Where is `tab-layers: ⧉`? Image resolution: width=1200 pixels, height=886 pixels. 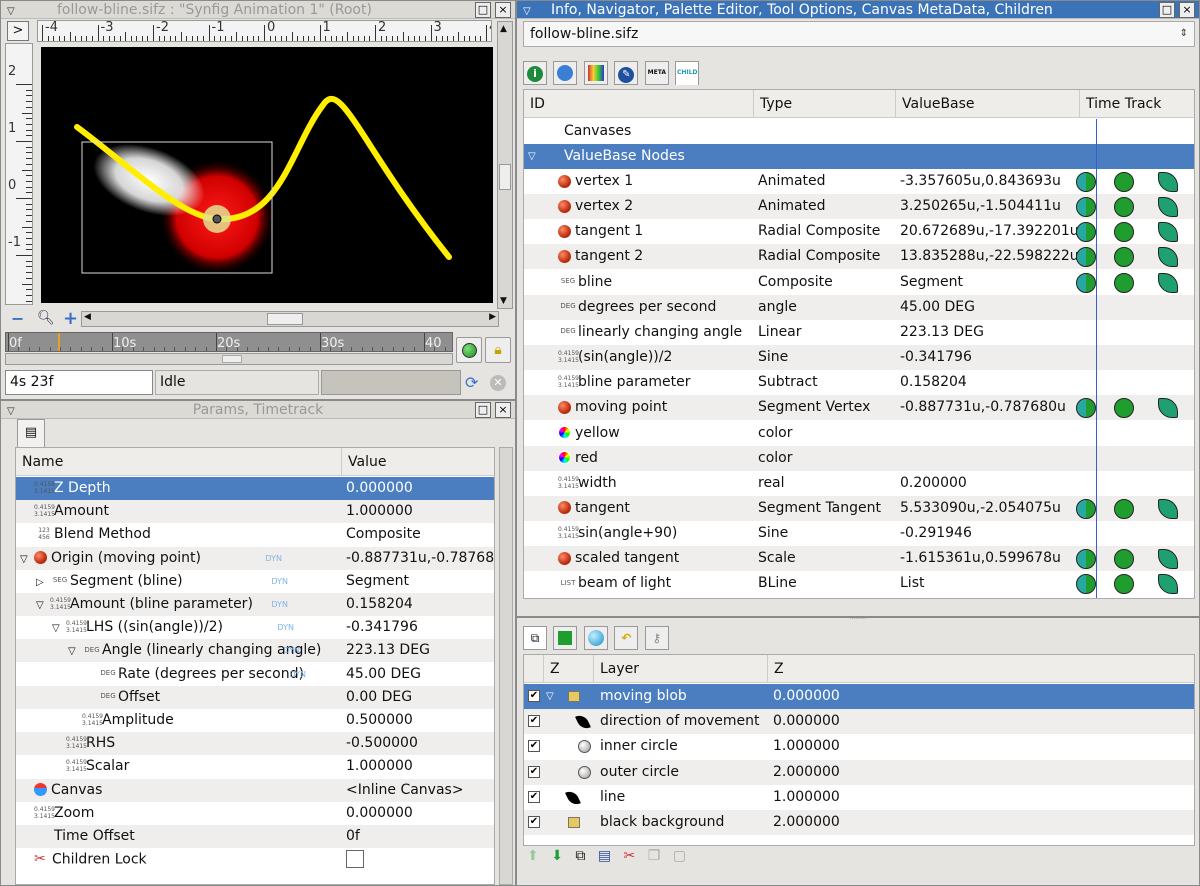 tab-layers: ⧉ is located at coordinates (535, 638).